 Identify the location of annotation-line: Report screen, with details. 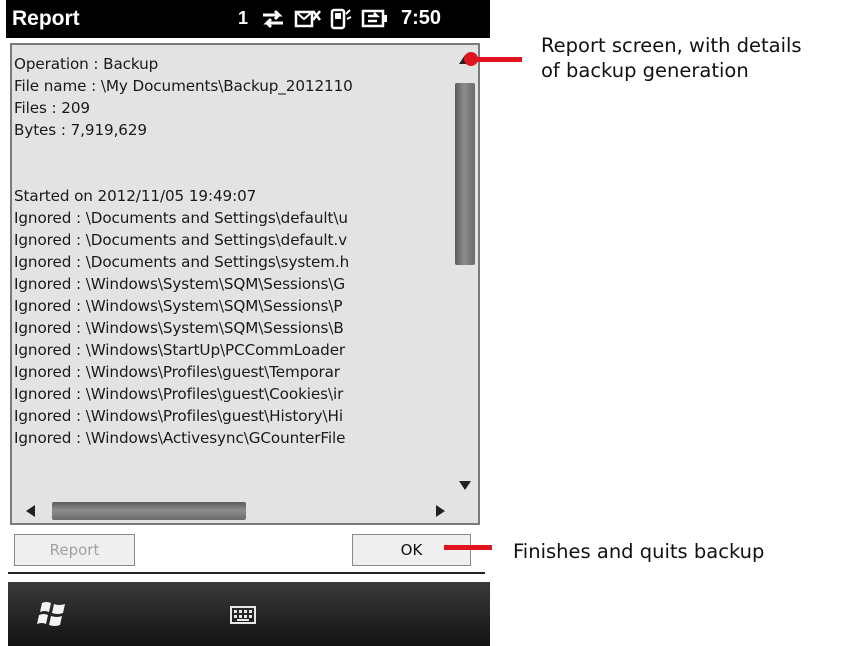
(671, 45).